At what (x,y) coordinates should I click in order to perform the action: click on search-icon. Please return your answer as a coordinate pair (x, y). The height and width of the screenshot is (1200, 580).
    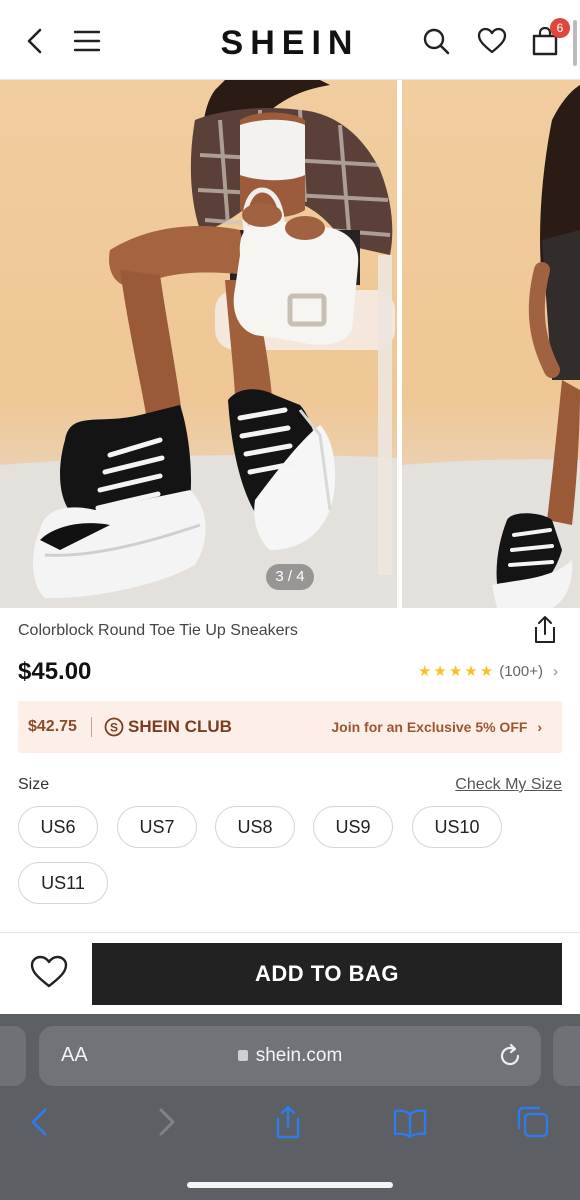
    Looking at the image, I should click on (436, 41).